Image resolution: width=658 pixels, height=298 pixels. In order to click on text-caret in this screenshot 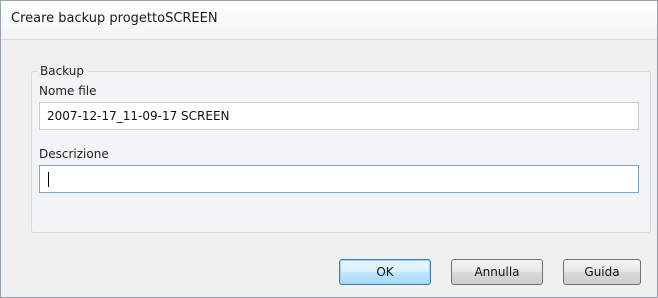, I will do `click(48, 179)`.